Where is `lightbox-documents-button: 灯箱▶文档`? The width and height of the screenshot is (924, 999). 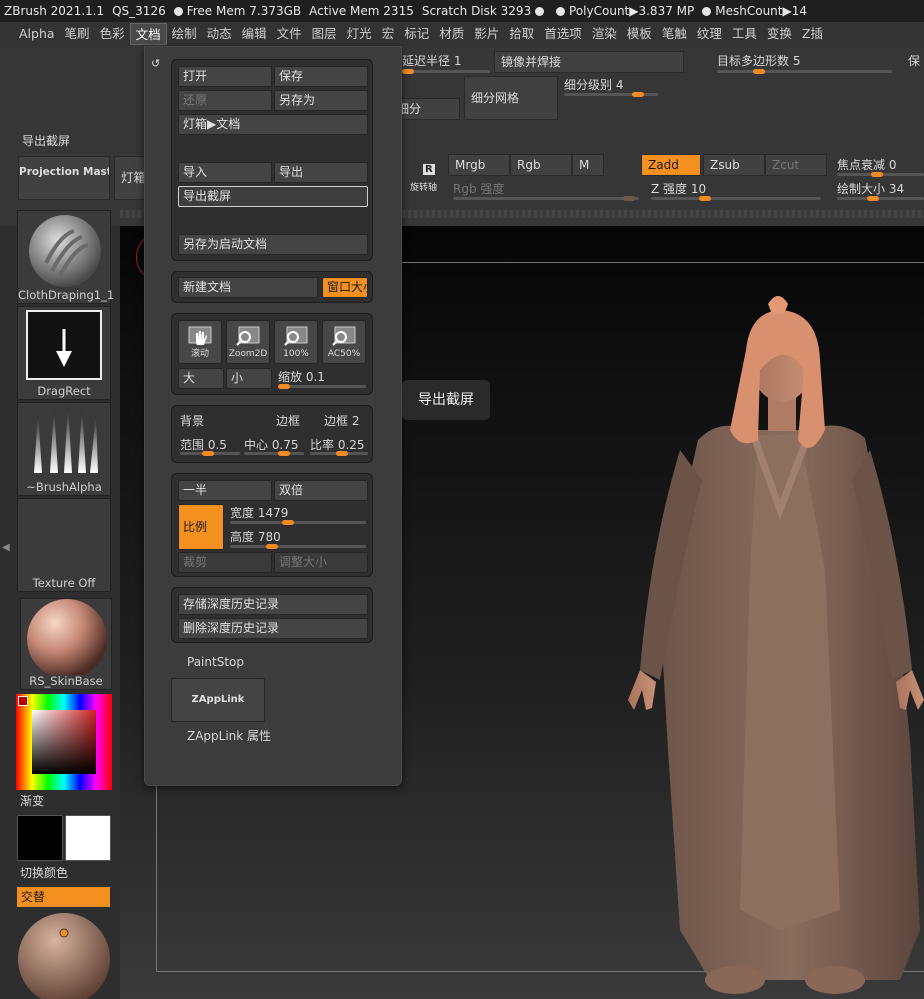 lightbox-documents-button: 灯箱▶文档 is located at coordinates (273, 124).